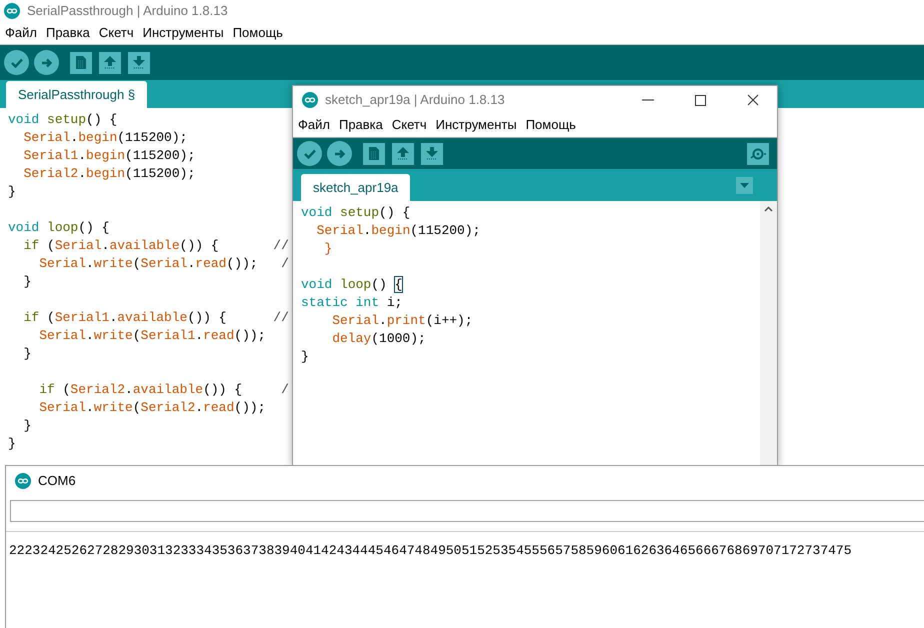  Describe the element at coordinates (402, 321) in the screenshot. I see `code-line: Serial.print(i++);` at that location.